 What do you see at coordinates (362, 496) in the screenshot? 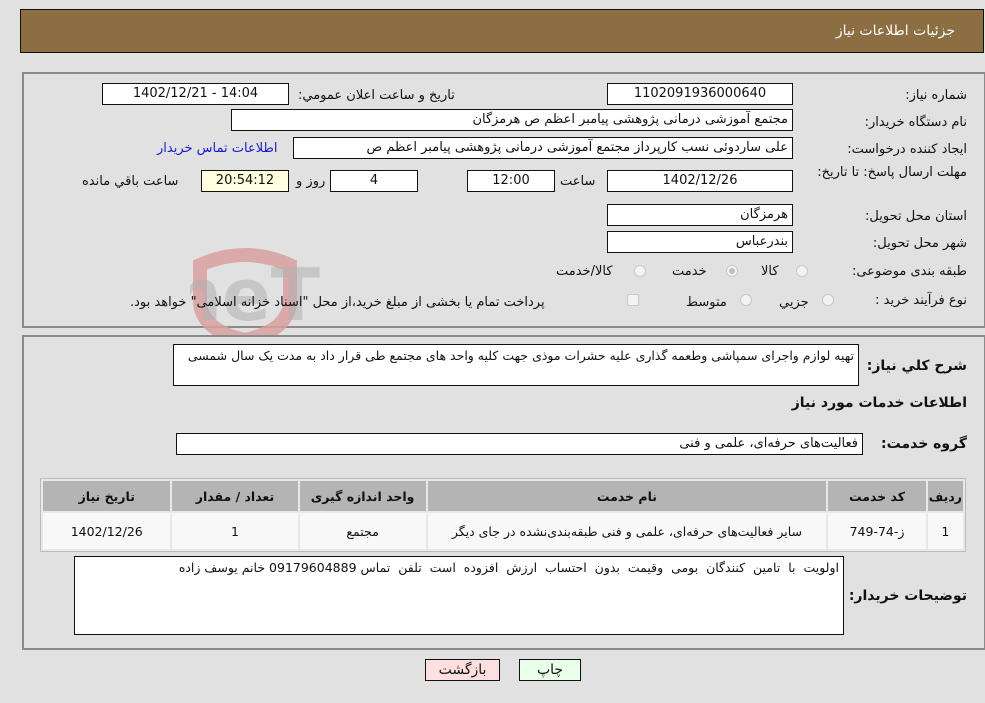
I see `col-unit: واحد اندازه گیری` at bounding box center [362, 496].